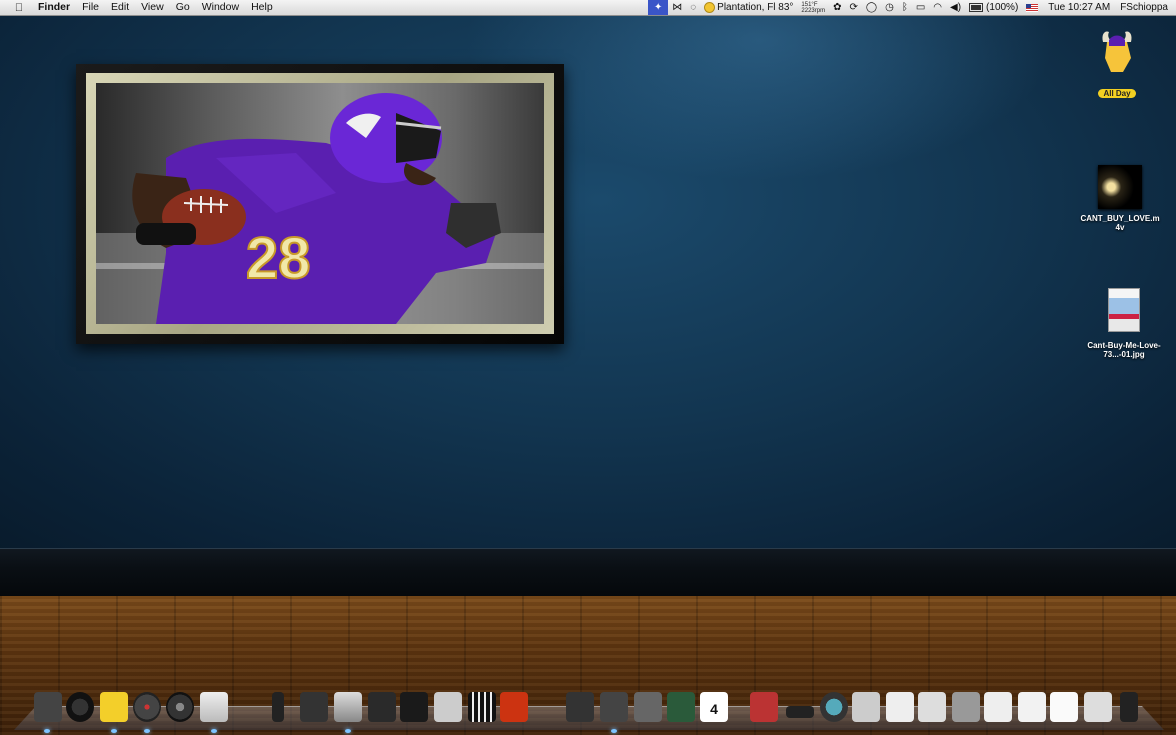  What do you see at coordinates (1032, 707) in the screenshot?
I see `dock-window-4-icon` at bounding box center [1032, 707].